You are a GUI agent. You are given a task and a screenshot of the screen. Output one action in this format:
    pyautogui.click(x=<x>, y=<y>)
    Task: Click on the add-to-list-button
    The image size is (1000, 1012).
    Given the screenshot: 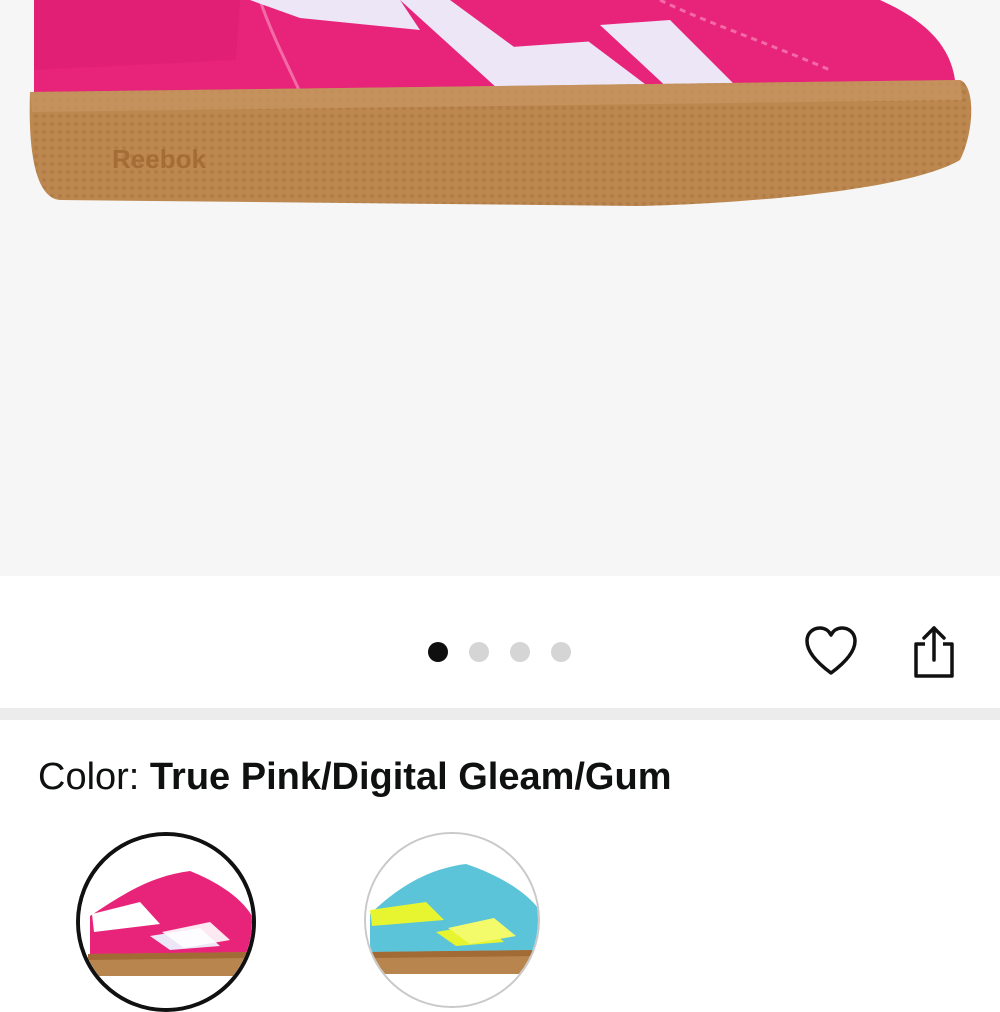 What is the action you would take?
    pyautogui.click(x=831, y=652)
    